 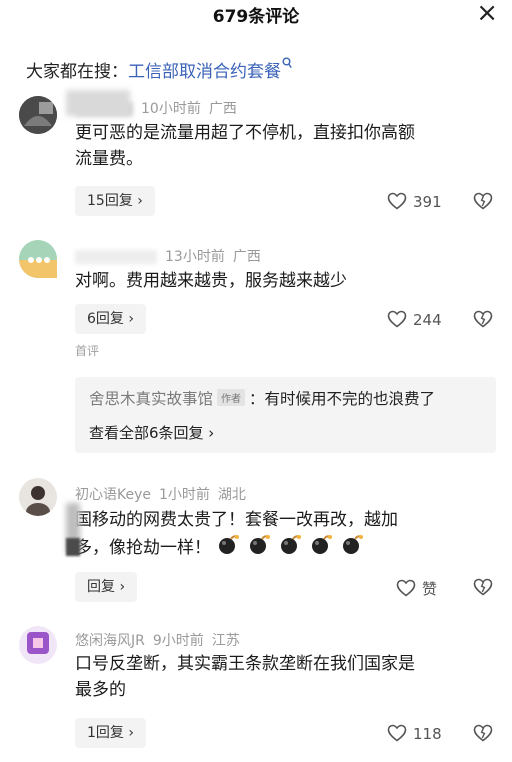 I want to click on trending-topic-link: 工信部取消合约套餐, so click(x=204, y=72).